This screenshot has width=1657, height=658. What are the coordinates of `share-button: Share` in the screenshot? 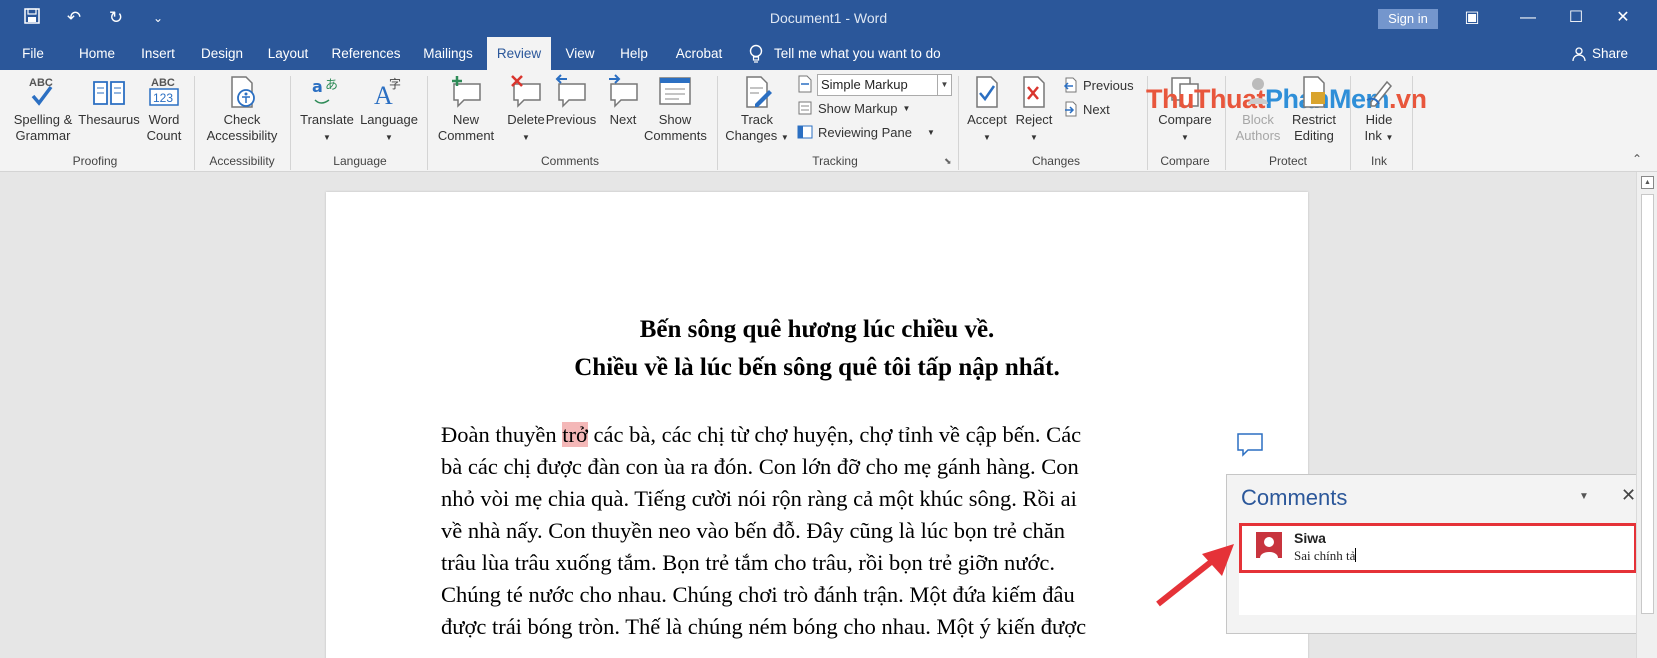 It's located at (1600, 53).